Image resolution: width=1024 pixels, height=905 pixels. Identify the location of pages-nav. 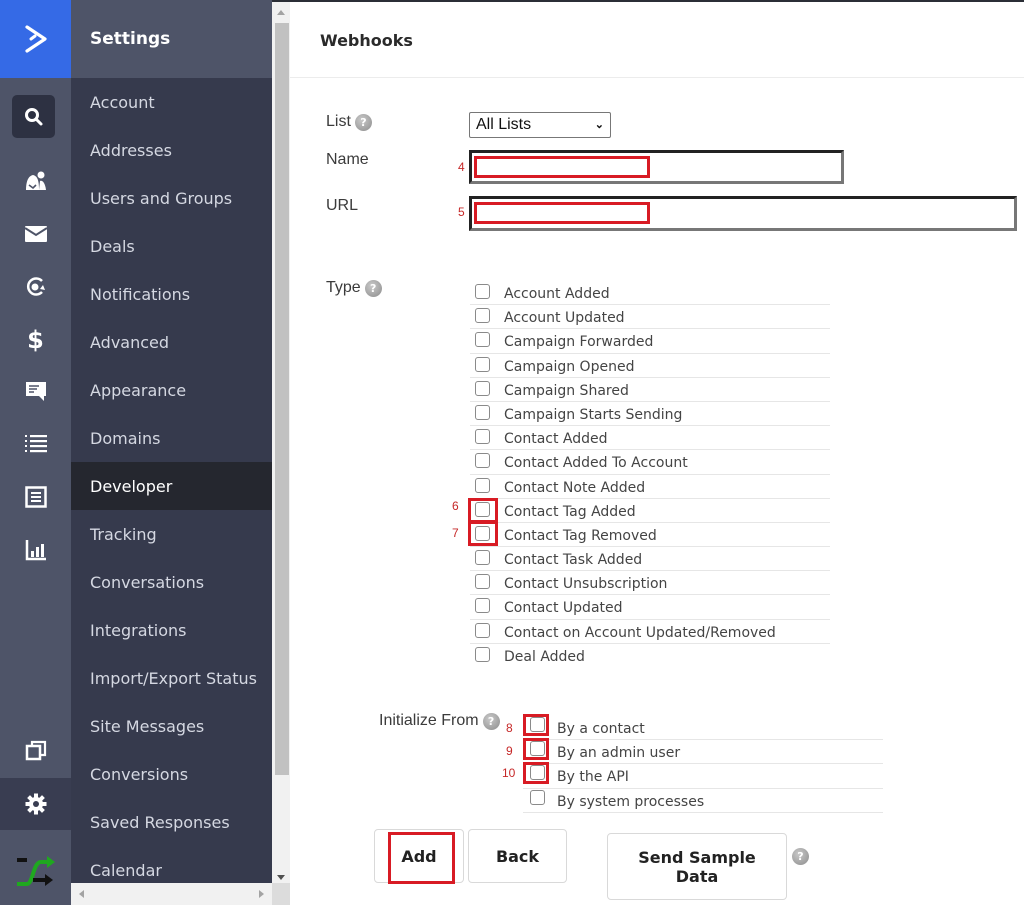
(35, 750).